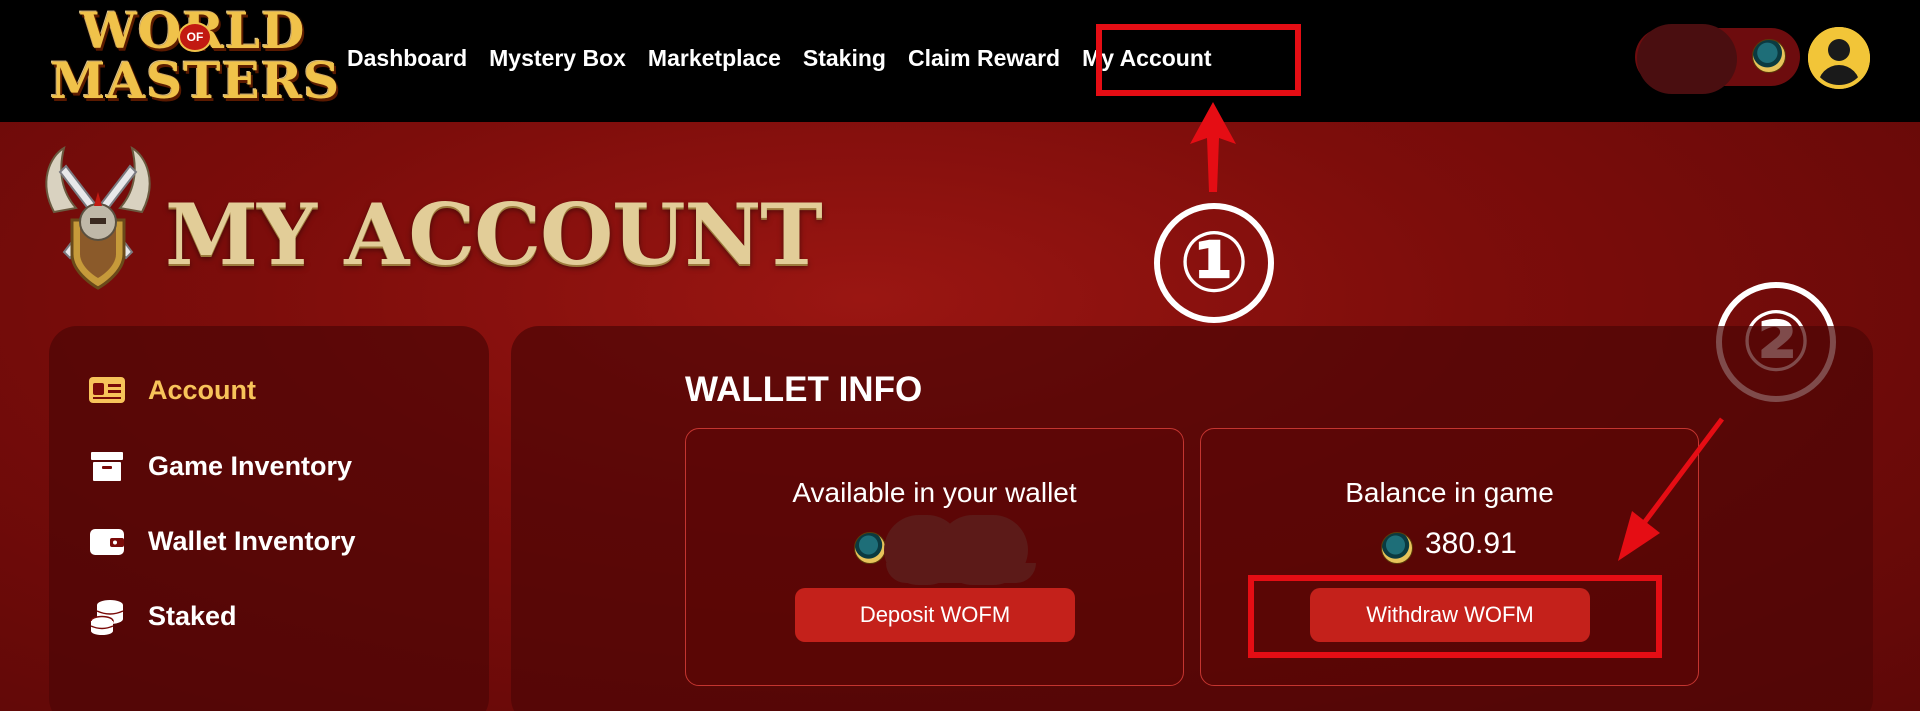 The width and height of the screenshot is (1920, 711). I want to click on world-of-masters-logo: WORLD OF MASTERS, so click(195, 58).